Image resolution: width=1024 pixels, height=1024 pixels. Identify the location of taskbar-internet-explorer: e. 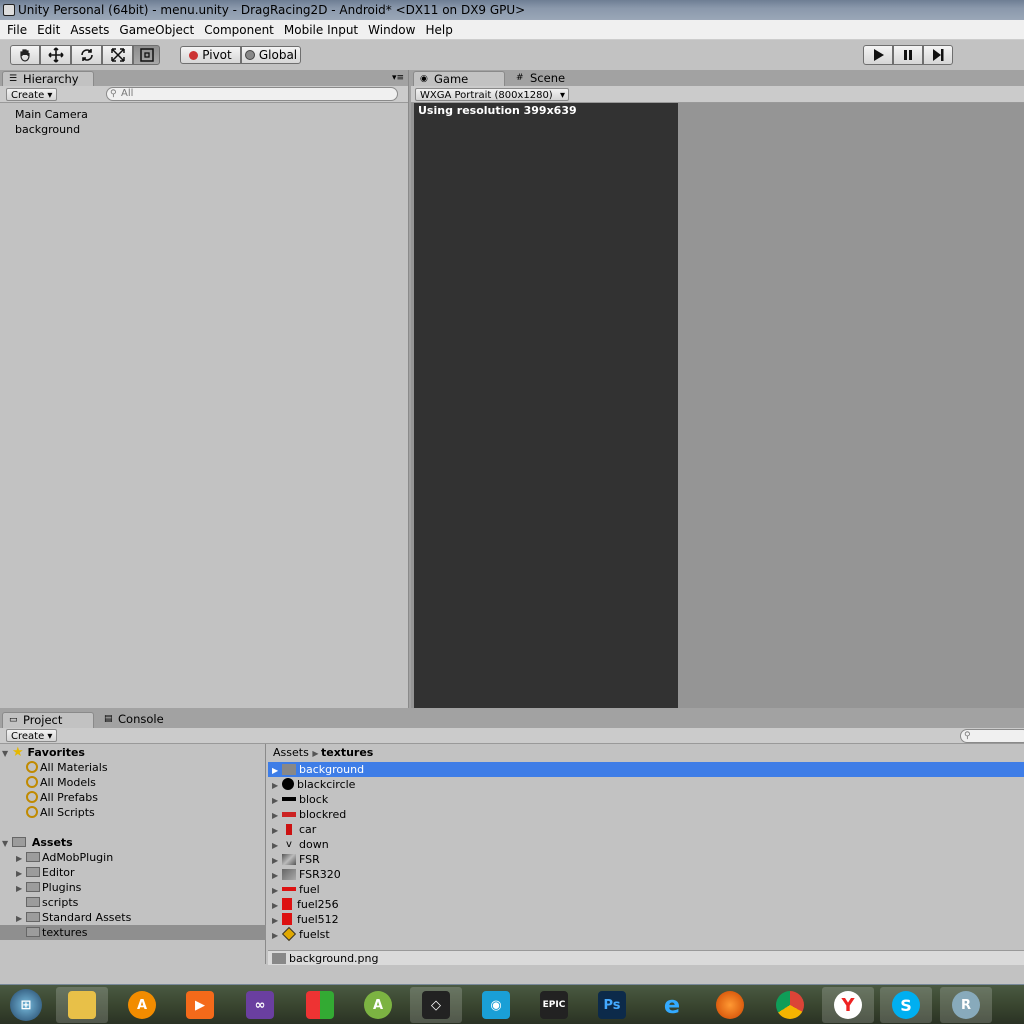
(672, 1005).